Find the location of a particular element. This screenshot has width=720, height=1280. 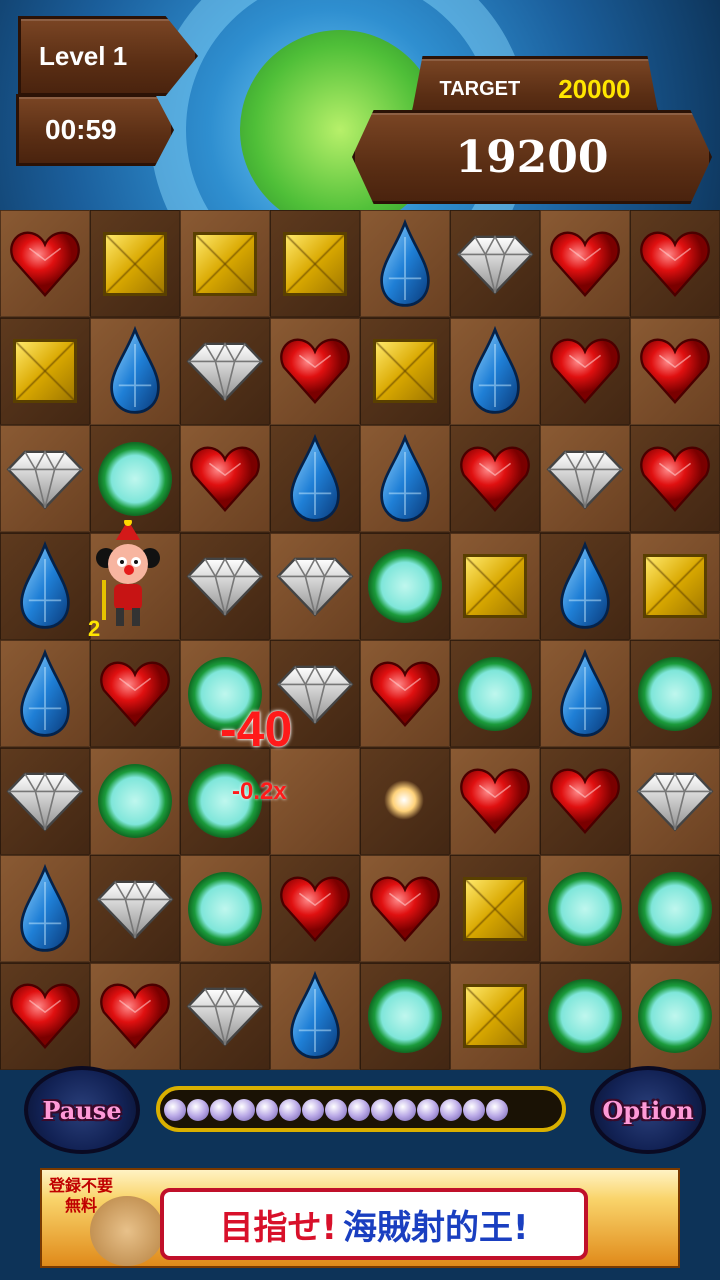

level-plank: Level 1 is located at coordinates (108, 56).